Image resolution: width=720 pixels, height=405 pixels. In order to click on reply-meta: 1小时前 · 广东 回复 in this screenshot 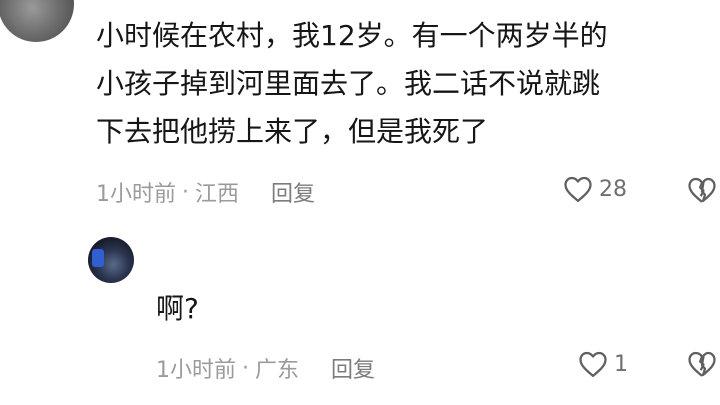, I will do `click(265, 368)`.